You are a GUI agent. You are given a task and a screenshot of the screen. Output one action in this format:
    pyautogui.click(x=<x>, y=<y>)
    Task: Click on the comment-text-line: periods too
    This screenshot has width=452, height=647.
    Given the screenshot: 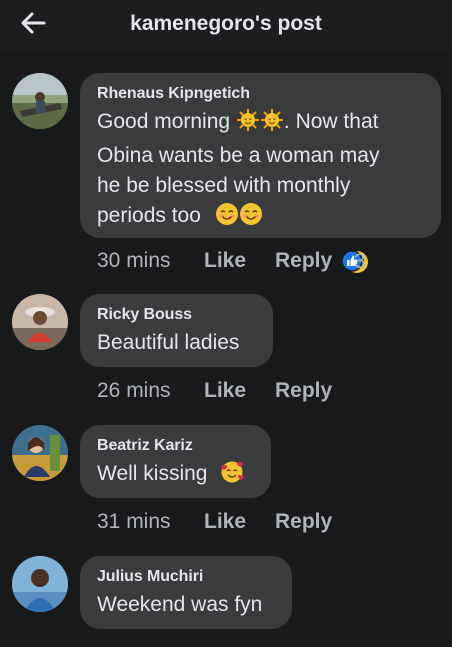 What is the action you would take?
    pyautogui.click(x=149, y=215)
    